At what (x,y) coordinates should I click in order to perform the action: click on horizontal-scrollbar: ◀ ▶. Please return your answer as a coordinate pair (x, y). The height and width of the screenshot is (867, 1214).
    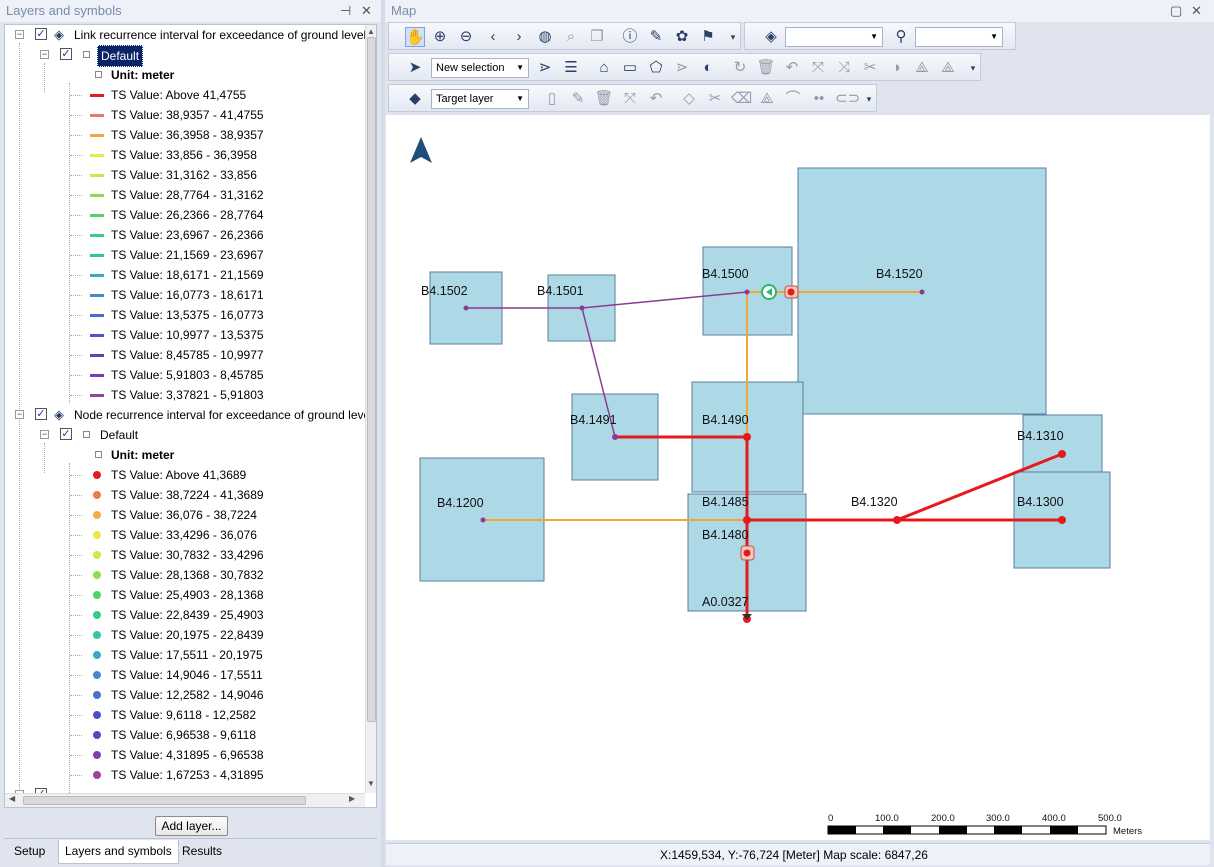
    Looking at the image, I should click on (185, 800).